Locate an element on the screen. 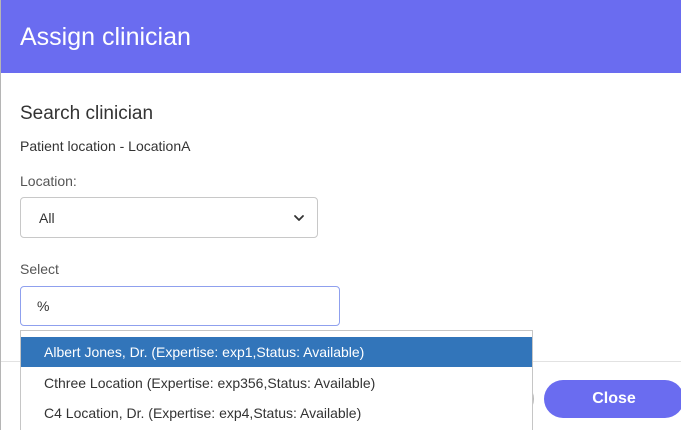 This screenshot has height=430, width=681. close-button-label: Close is located at coordinates (614, 398).